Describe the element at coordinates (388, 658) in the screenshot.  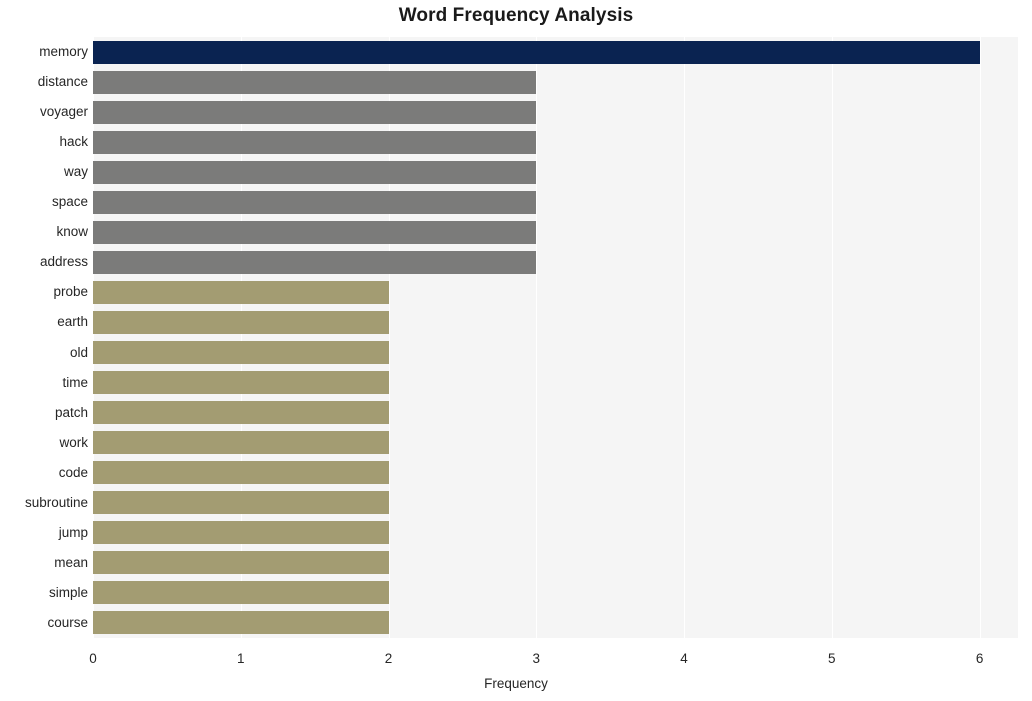
I see `x-axis-tick-label: 2` at that location.